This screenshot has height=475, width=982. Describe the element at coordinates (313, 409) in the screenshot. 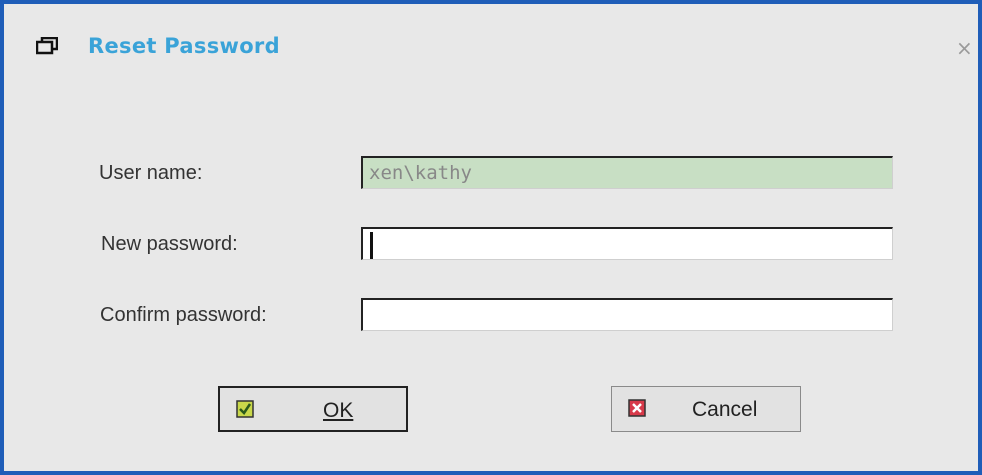

I see `ok-button: OK` at that location.